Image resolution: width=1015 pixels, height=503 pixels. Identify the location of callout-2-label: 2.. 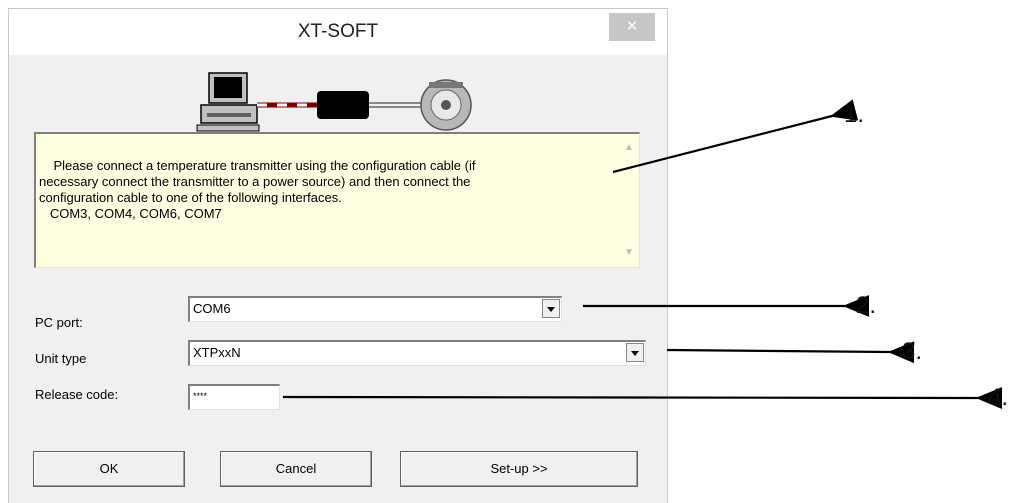
(866, 305).